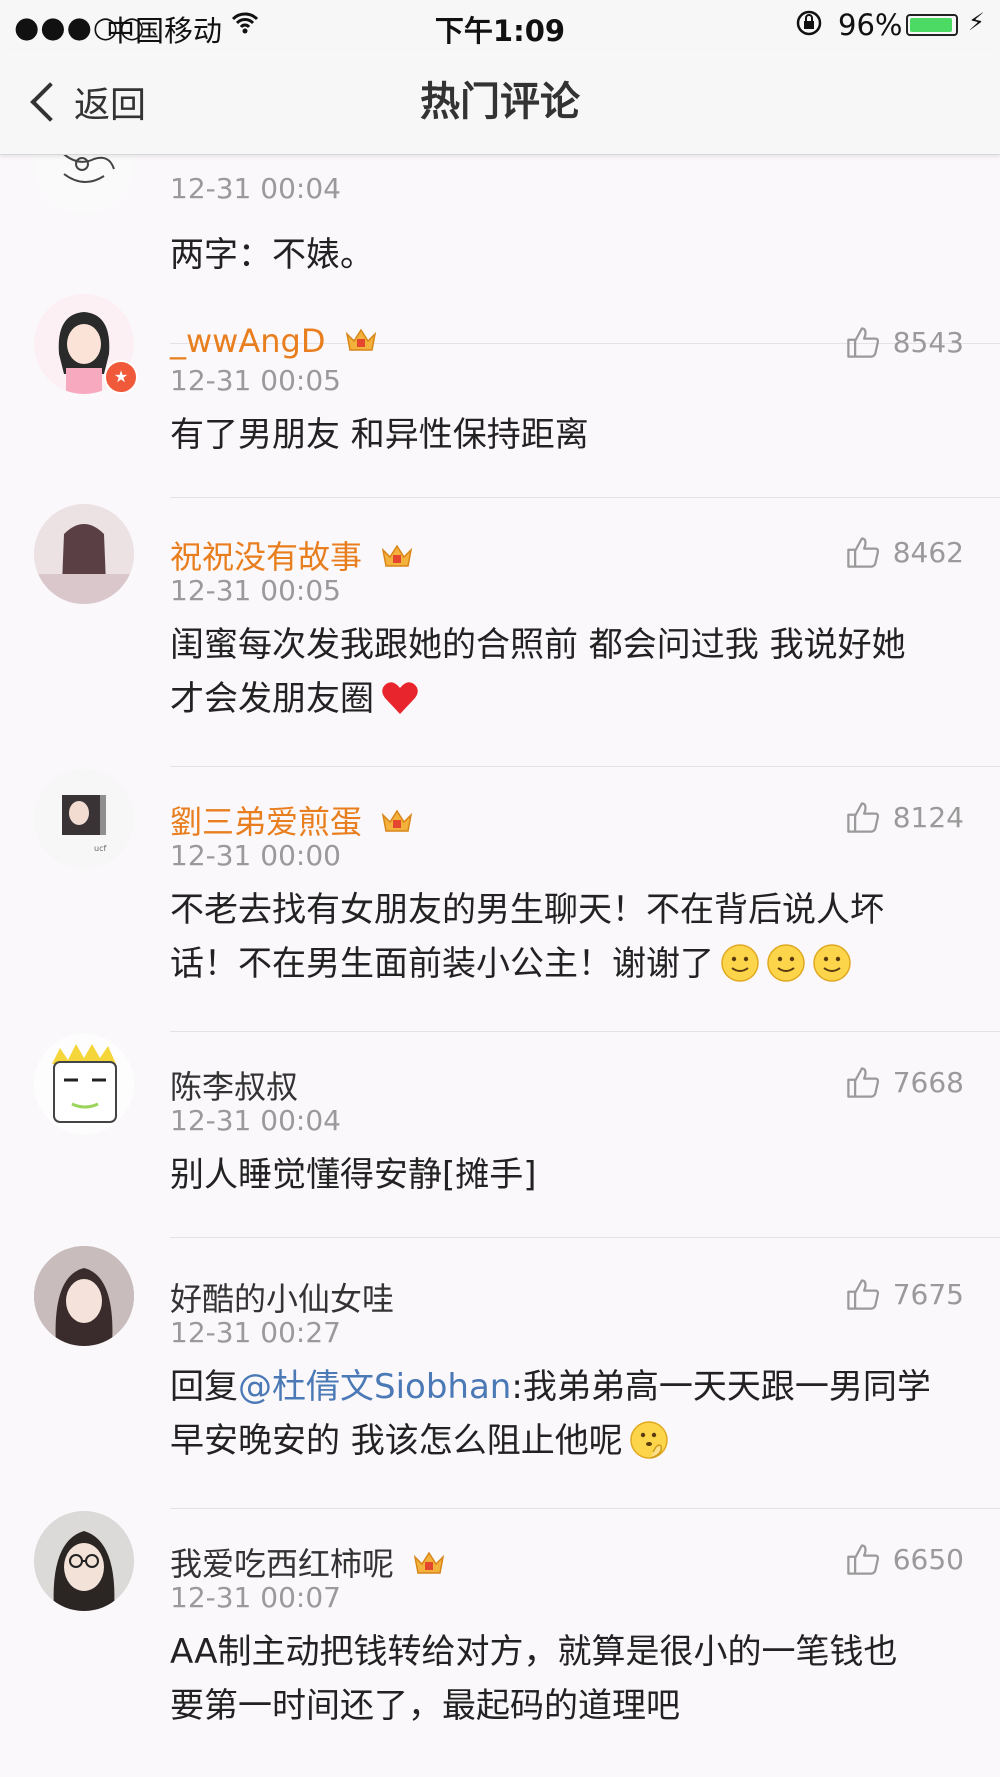  Describe the element at coordinates (121, 377) in the screenshot. I see `verified-badge-icon: ★` at that location.